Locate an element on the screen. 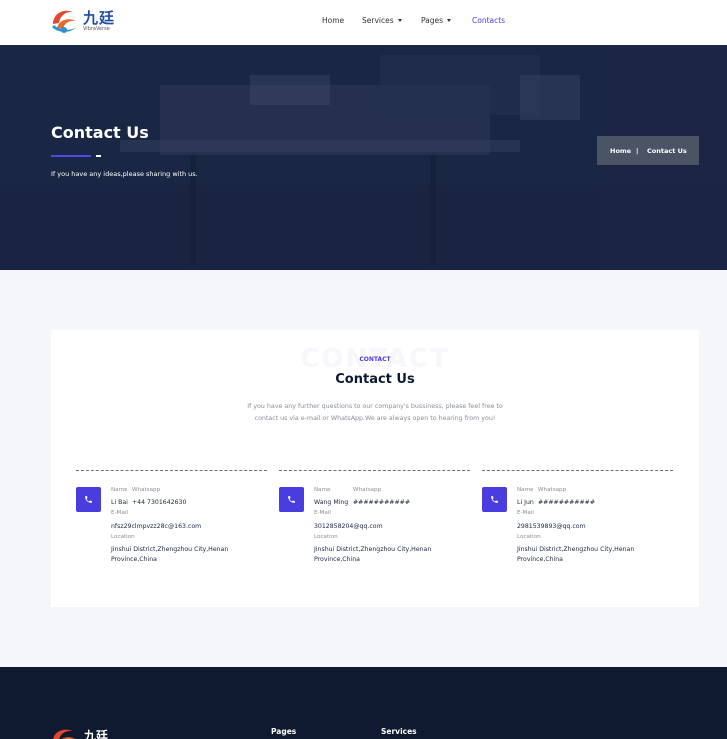 The width and height of the screenshot is (727, 739). nav-services: Services is located at coordinates (382, 20).